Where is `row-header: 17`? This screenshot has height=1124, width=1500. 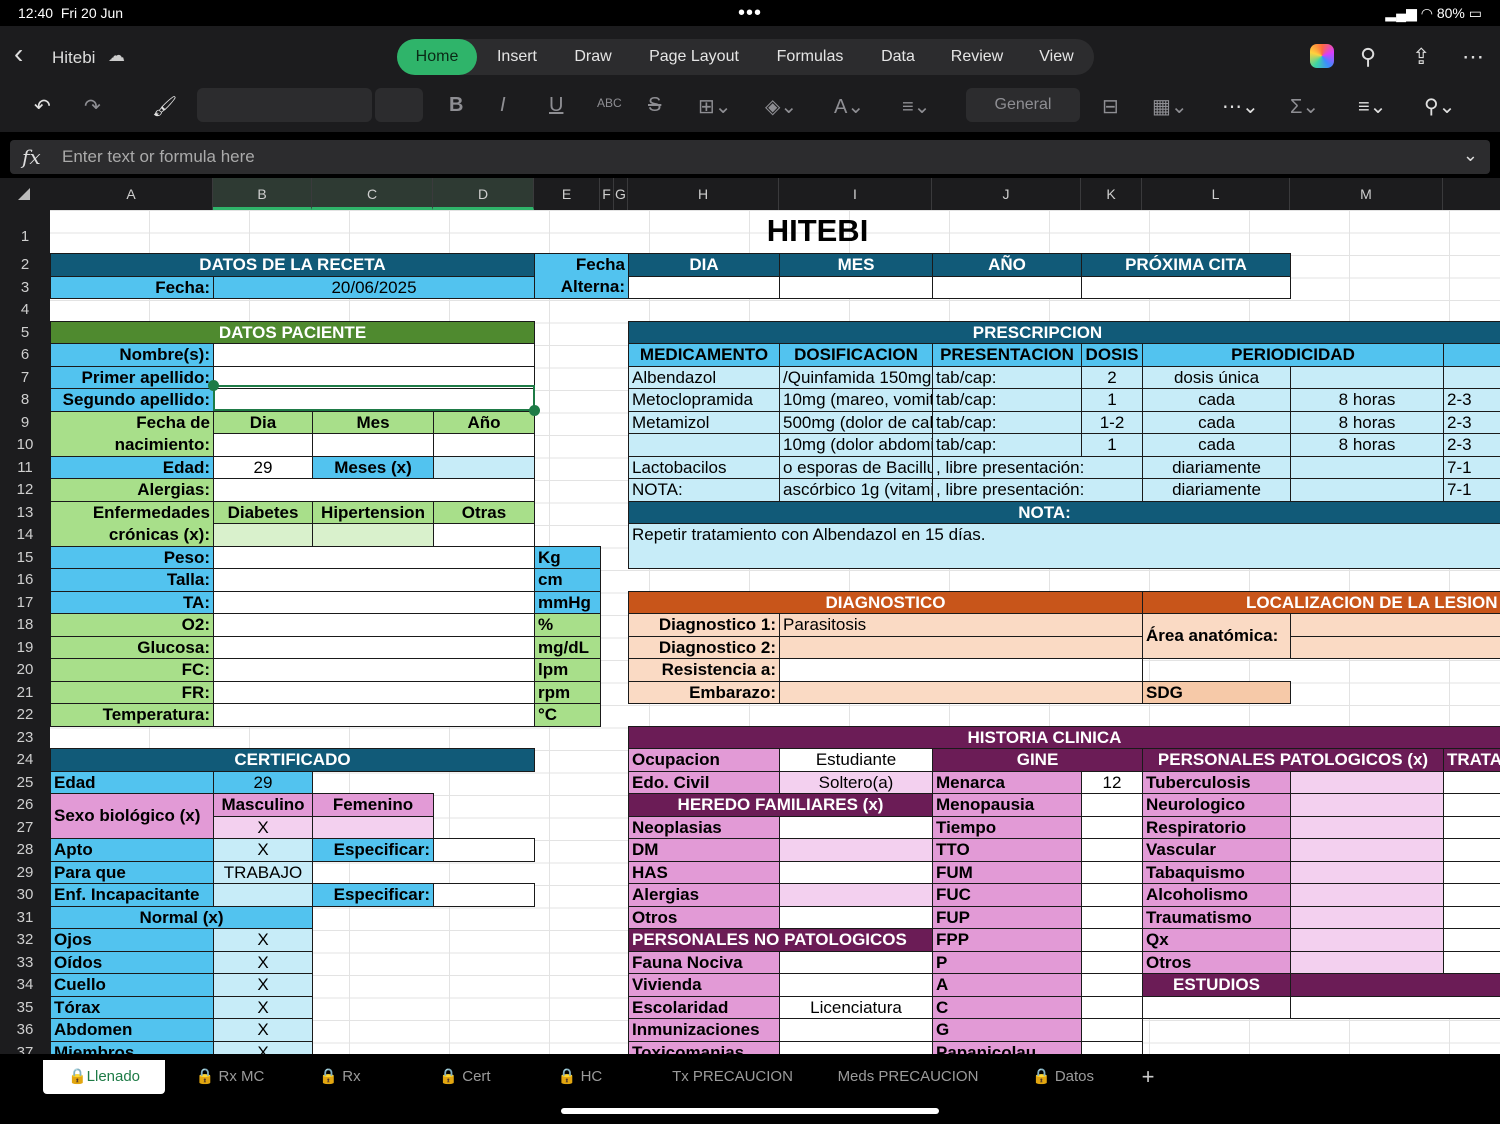
row-header: 17 is located at coordinates (25, 602).